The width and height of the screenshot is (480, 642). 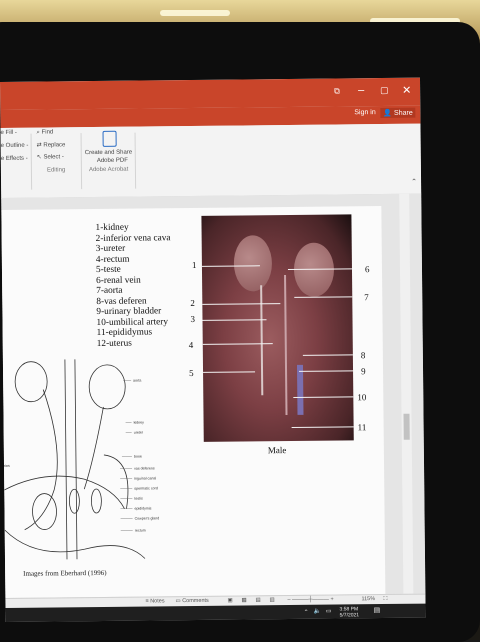 What do you see at coordinates (262, 340) in the screenshot?
I see `ureter` at bounding box center [262, 340].